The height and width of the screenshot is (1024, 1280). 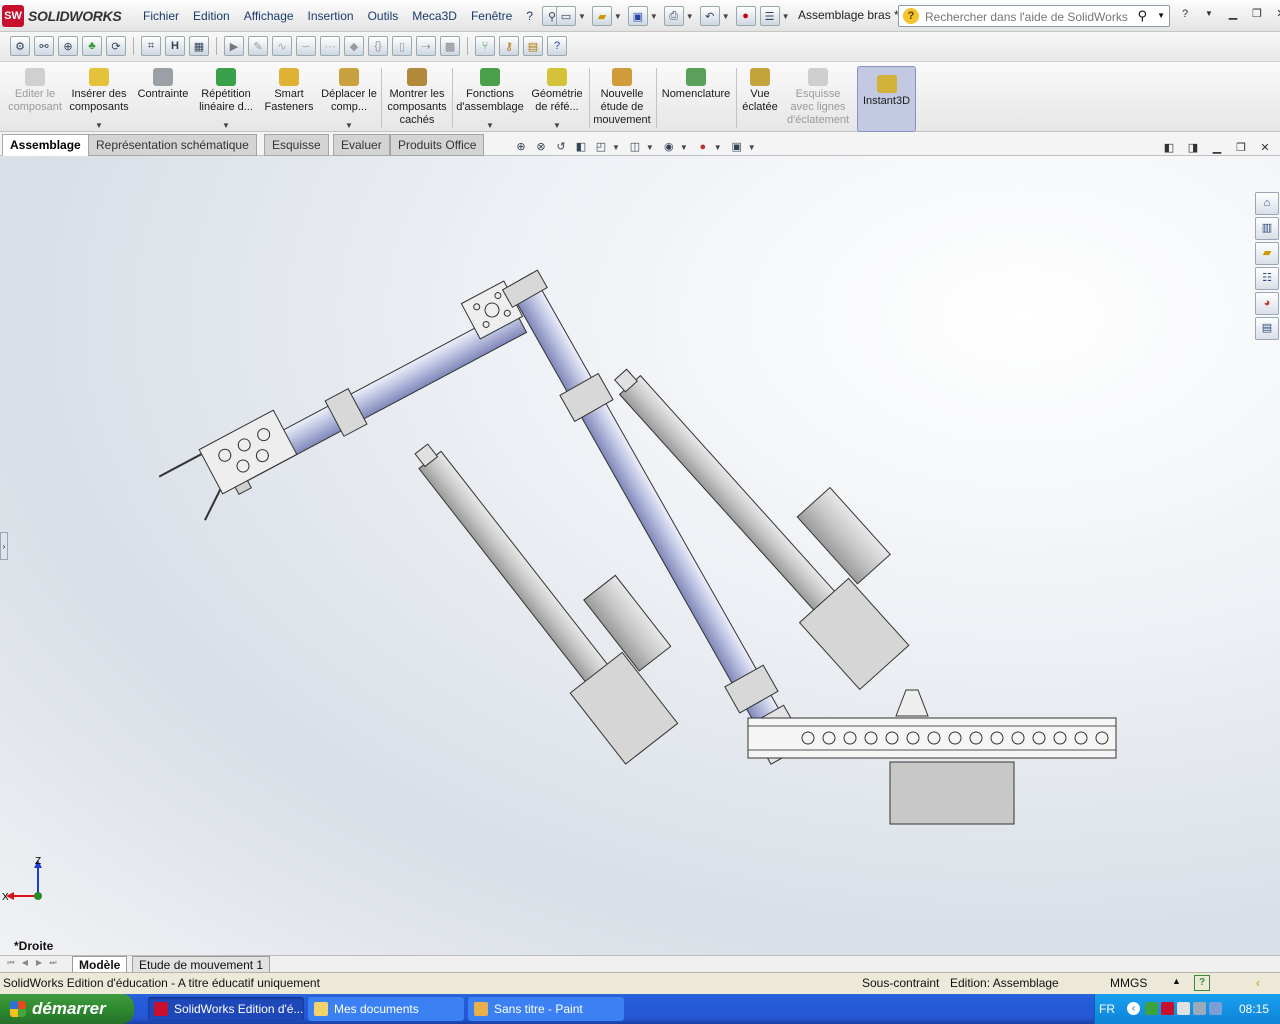 What do you see at coordinates (289, 98) in the screenshot?
I see `smart-fasteners-button: Smart Fasteners` at bounding box center [289, 98].